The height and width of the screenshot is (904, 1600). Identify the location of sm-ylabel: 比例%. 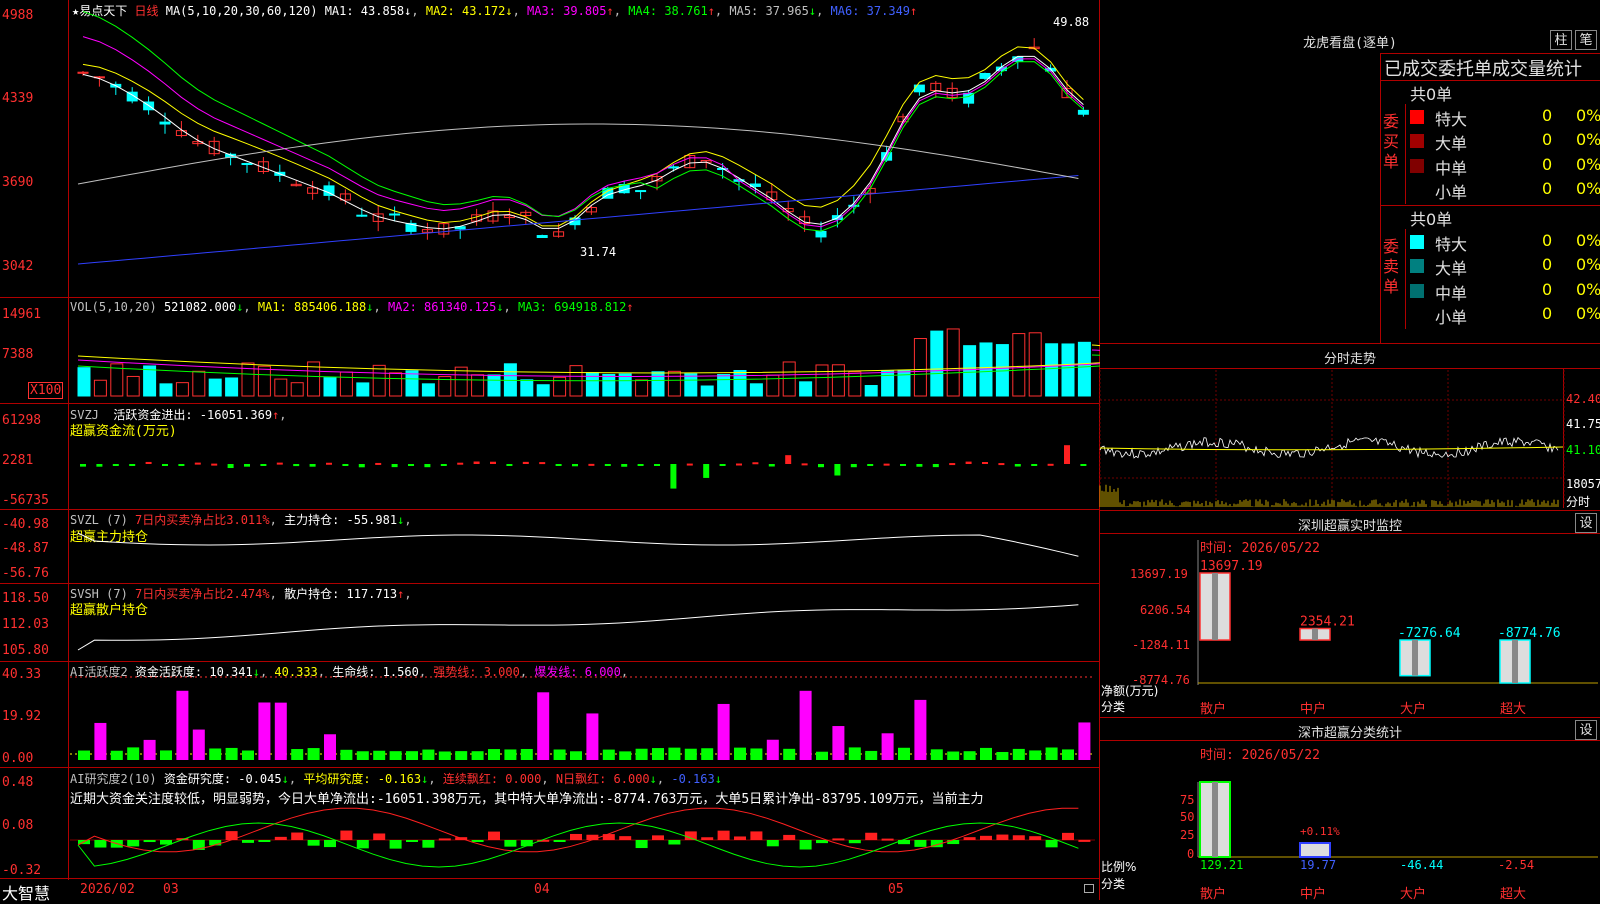
(1119, 867).